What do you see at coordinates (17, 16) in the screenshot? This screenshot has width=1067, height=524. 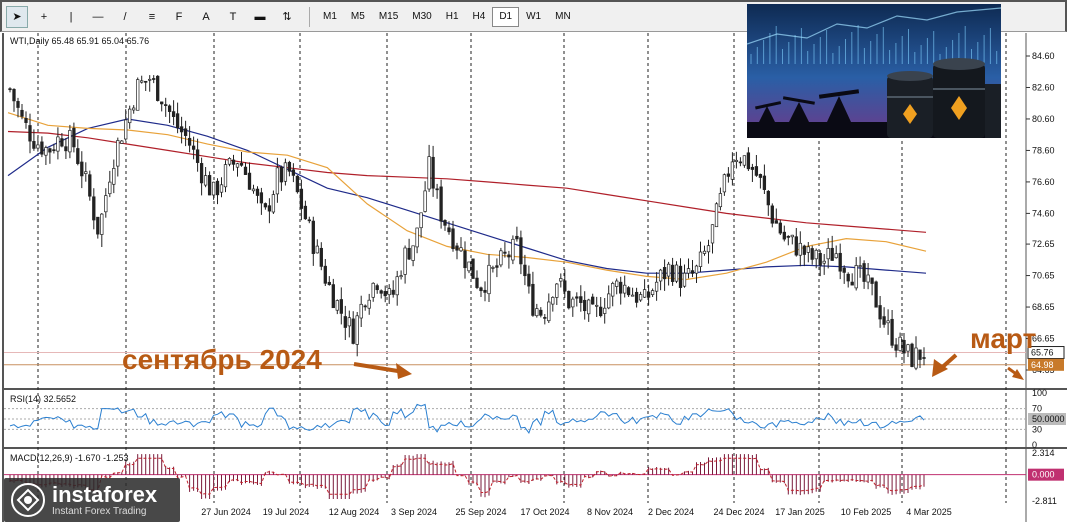 I see `cursor-icon: ➤` at bounding box center [17, 16].